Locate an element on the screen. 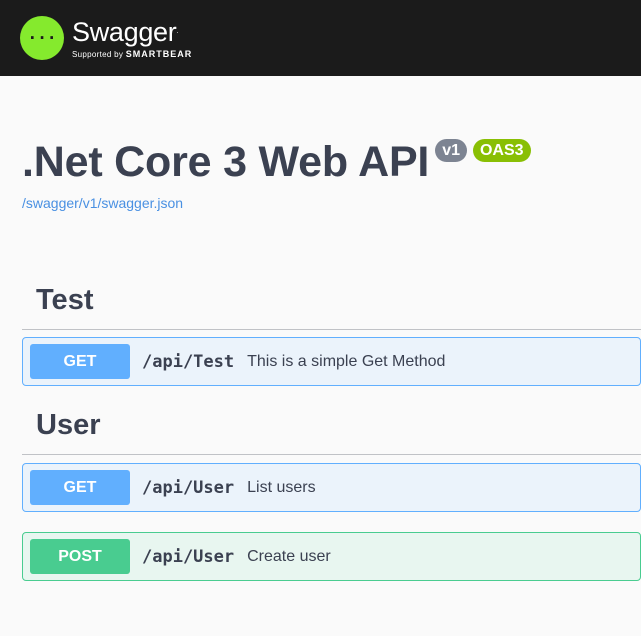 The height and width of the screenshot is (636, 641). page-title: .Net Core 3 Web API is located at coordinates (226, 162).